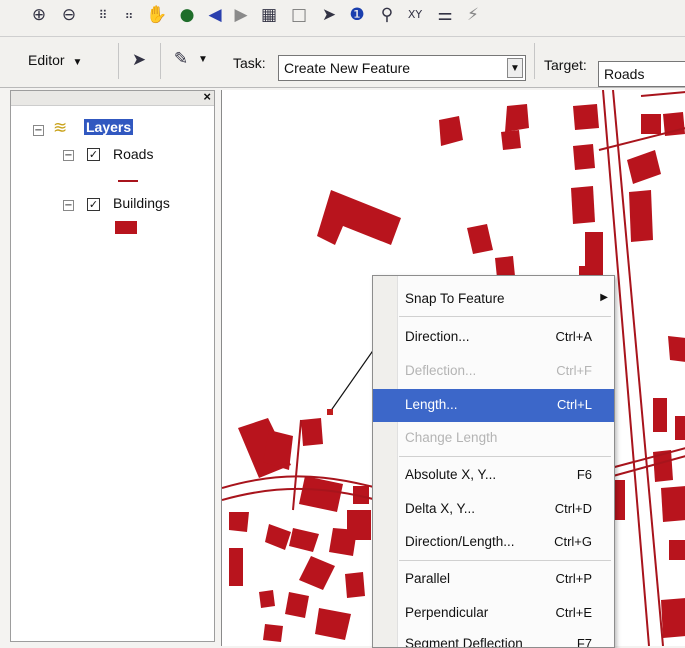 Image resolution: width=685 pixels, height=648 pixels. I want to click on menu-item-shortcut: Ctrl+P, so click(573, 578).